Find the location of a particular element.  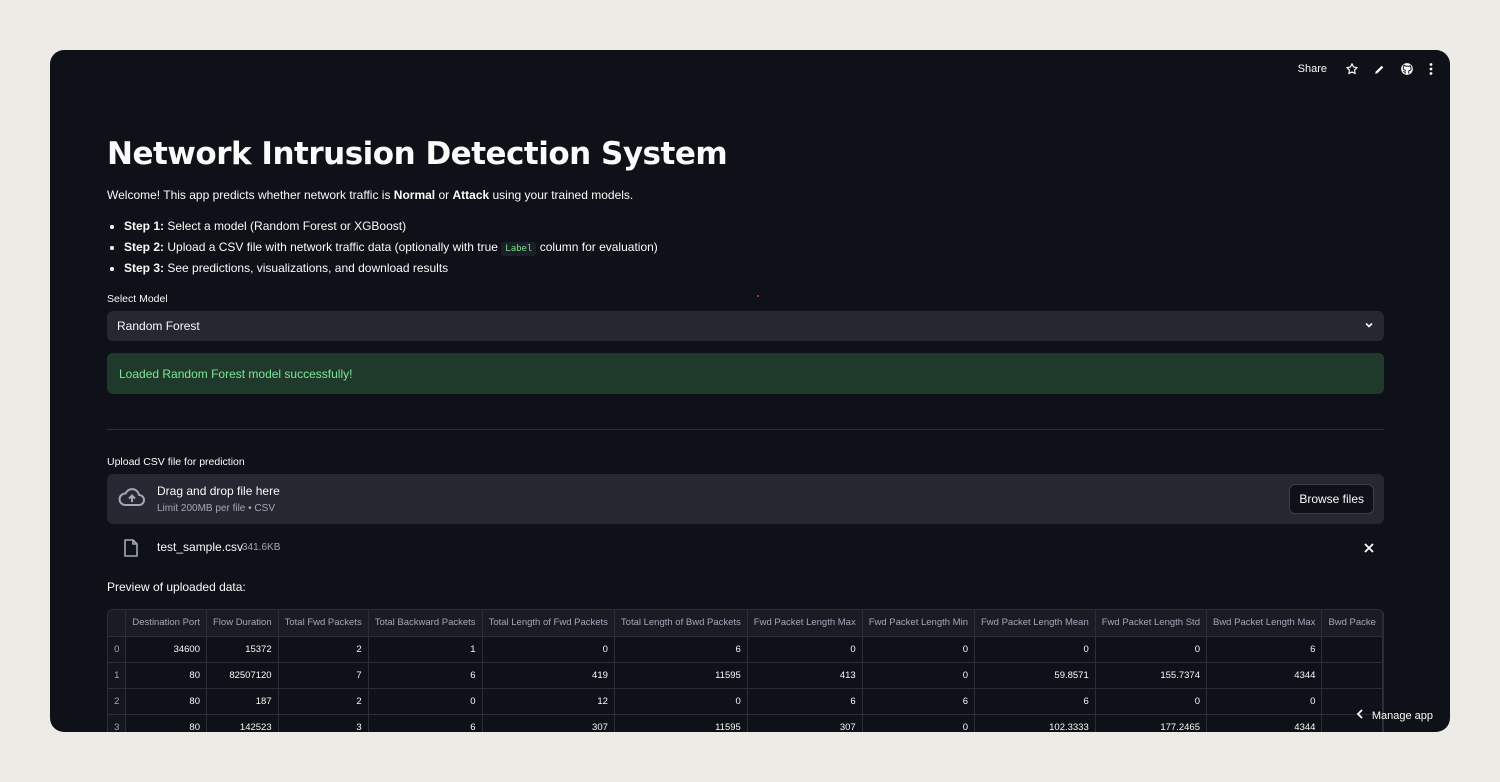

table-cell: 1 is located at coordinates (425, 649).